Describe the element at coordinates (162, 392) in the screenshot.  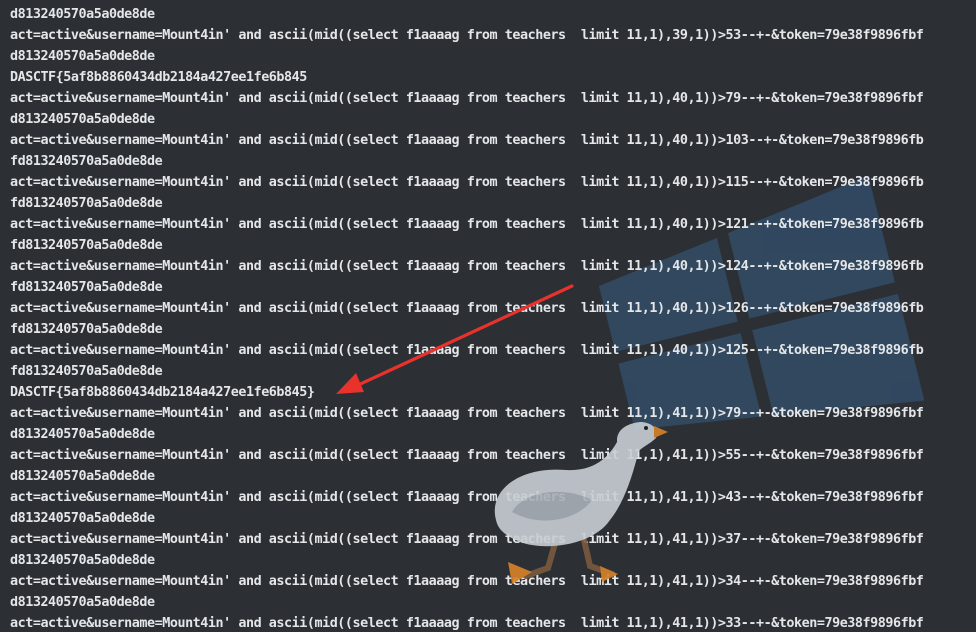
I see `terminal-line: DASCTF{5af8b8860434db2184a427ee1fe6b845}` at that location.